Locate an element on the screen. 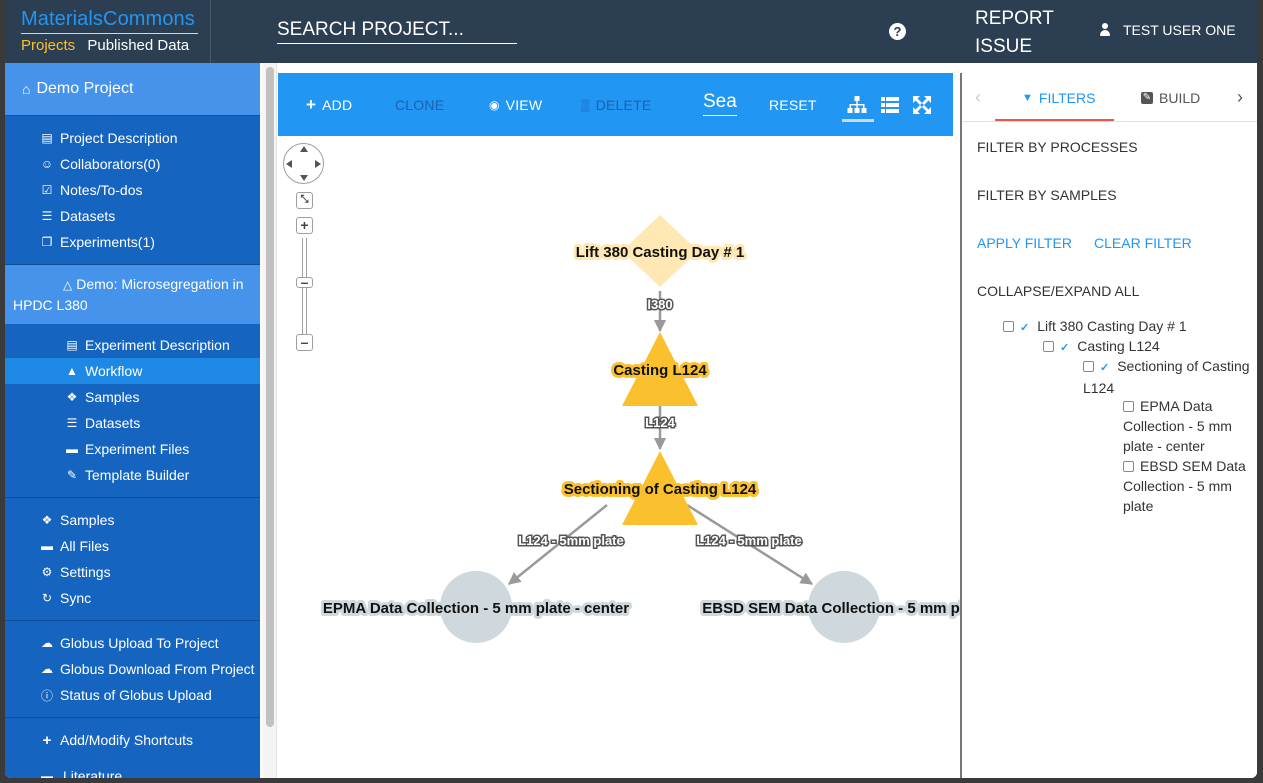  sidebar-item-add-shortcuts: + Add/Modify Shortcuts is located at coordinates (132, 740).